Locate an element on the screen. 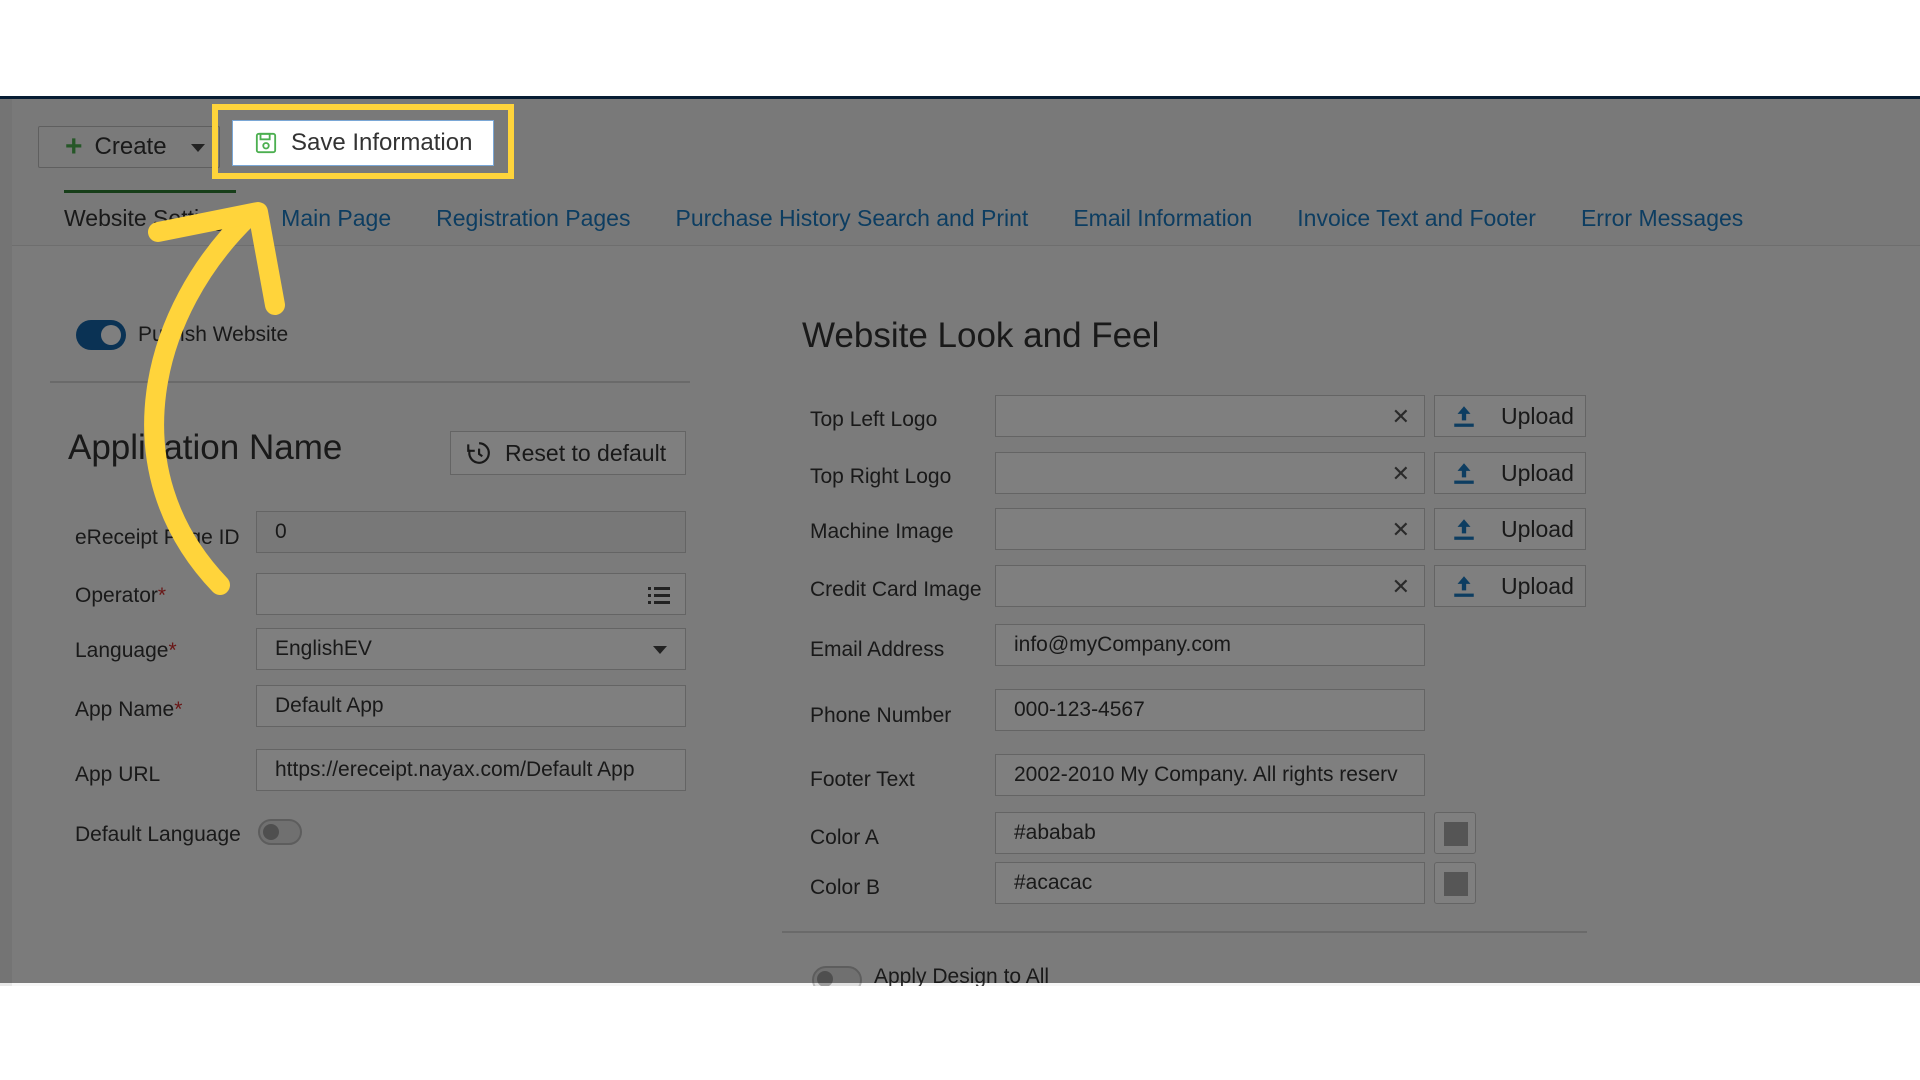 This screenshot has width=1920, height=1080. phone-number-label: Phone Number is located at coordinates (881, 715).